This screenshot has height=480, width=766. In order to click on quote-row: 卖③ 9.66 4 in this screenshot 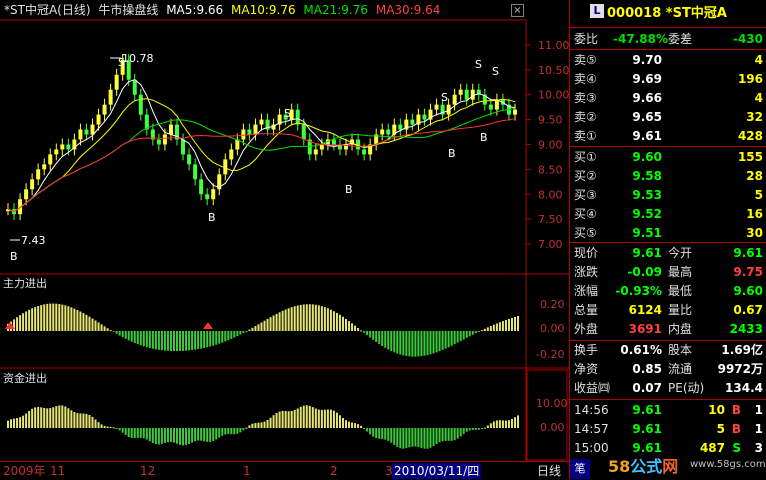, I will do `click(668, 98)`.